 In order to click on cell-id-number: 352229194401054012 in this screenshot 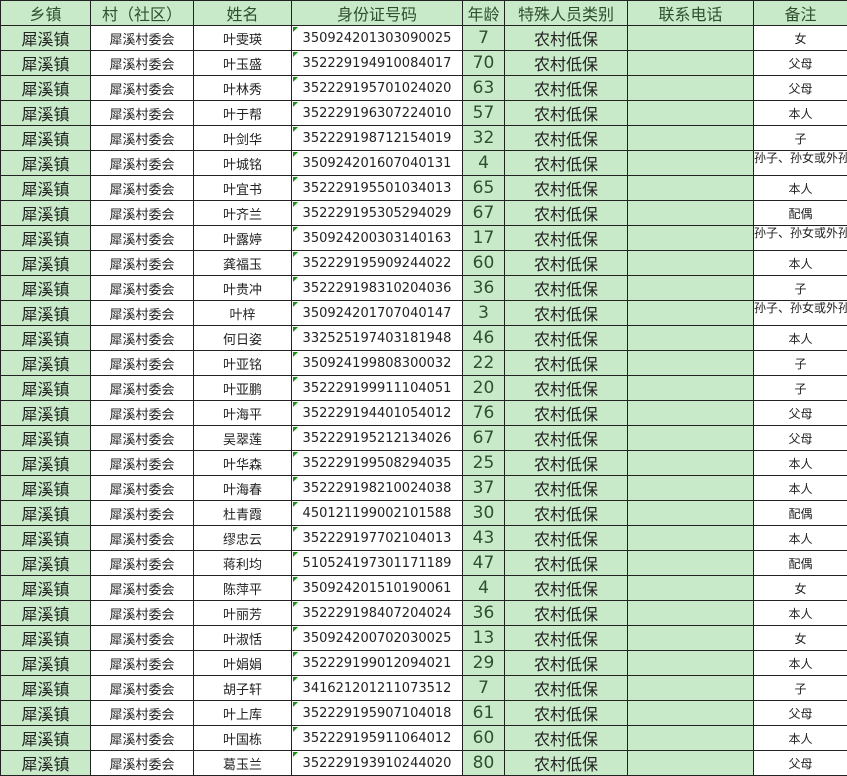, I will do `click(377, 413)`.